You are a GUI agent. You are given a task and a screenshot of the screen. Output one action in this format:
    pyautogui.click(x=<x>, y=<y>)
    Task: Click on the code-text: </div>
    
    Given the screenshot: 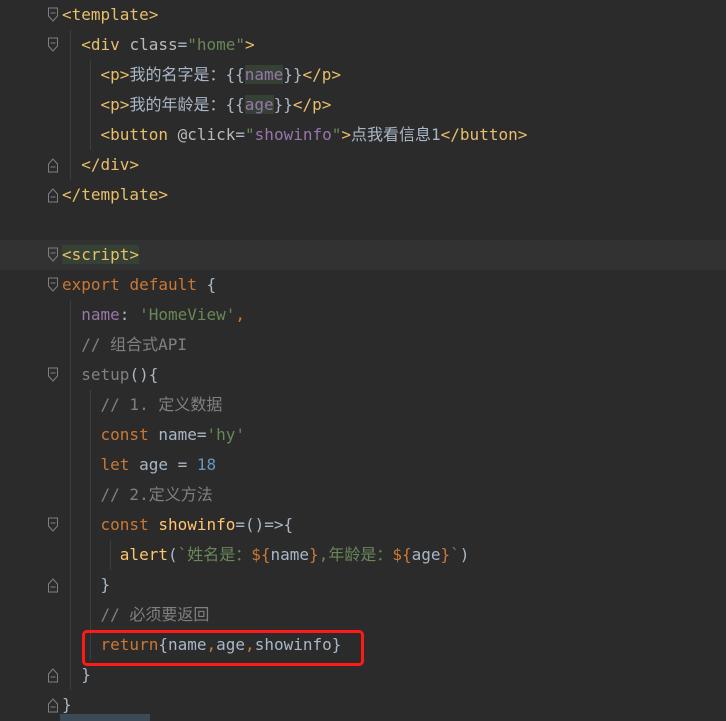 What is the action you would take?
    pyautogui.click(x=100, y=165)
    